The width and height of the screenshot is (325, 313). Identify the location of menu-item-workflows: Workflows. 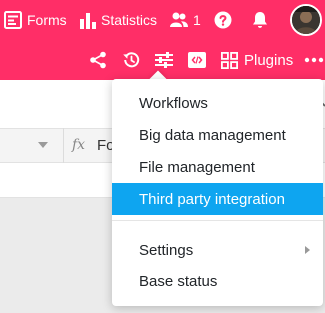
(217, 103).